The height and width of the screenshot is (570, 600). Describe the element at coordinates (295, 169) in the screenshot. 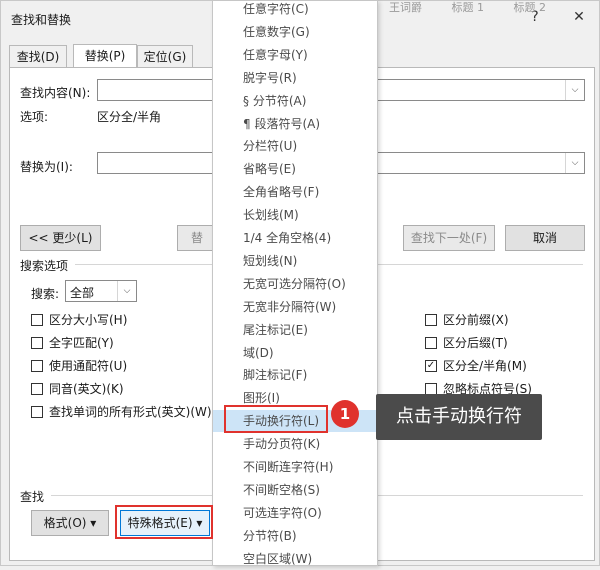

I see `menu-item-7: 省略号(E)` at that location.